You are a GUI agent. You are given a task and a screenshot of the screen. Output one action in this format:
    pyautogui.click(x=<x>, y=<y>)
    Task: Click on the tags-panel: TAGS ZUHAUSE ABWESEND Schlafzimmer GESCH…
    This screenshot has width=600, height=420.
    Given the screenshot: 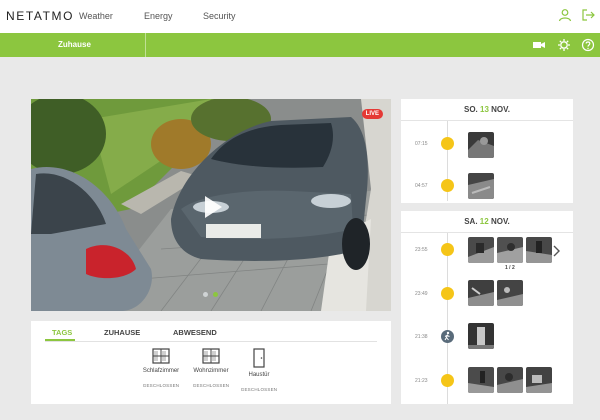 What is the action you would take?
    pyautogui.click(x=211, y=362)
    